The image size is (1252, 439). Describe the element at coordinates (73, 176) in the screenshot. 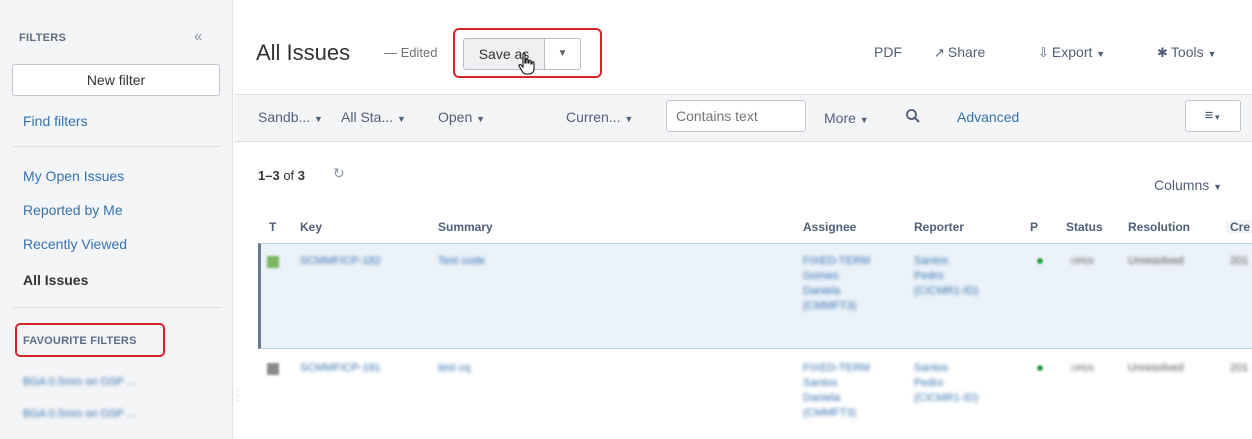

I see `sidebar-item-my-open-issues: My Open Issues` at that location.